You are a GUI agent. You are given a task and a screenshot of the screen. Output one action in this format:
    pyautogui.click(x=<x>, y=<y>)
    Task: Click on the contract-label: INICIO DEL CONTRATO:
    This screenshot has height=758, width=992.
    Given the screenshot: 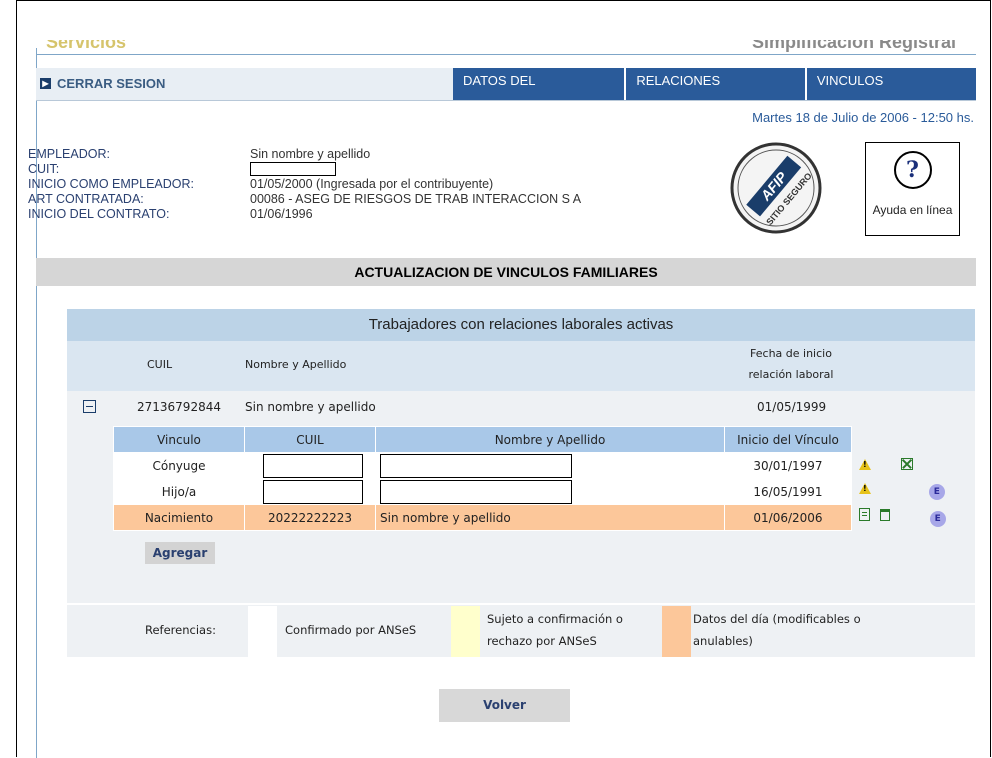 What is the action you would take?
    pyautogui.click(x=99, y=214)
    